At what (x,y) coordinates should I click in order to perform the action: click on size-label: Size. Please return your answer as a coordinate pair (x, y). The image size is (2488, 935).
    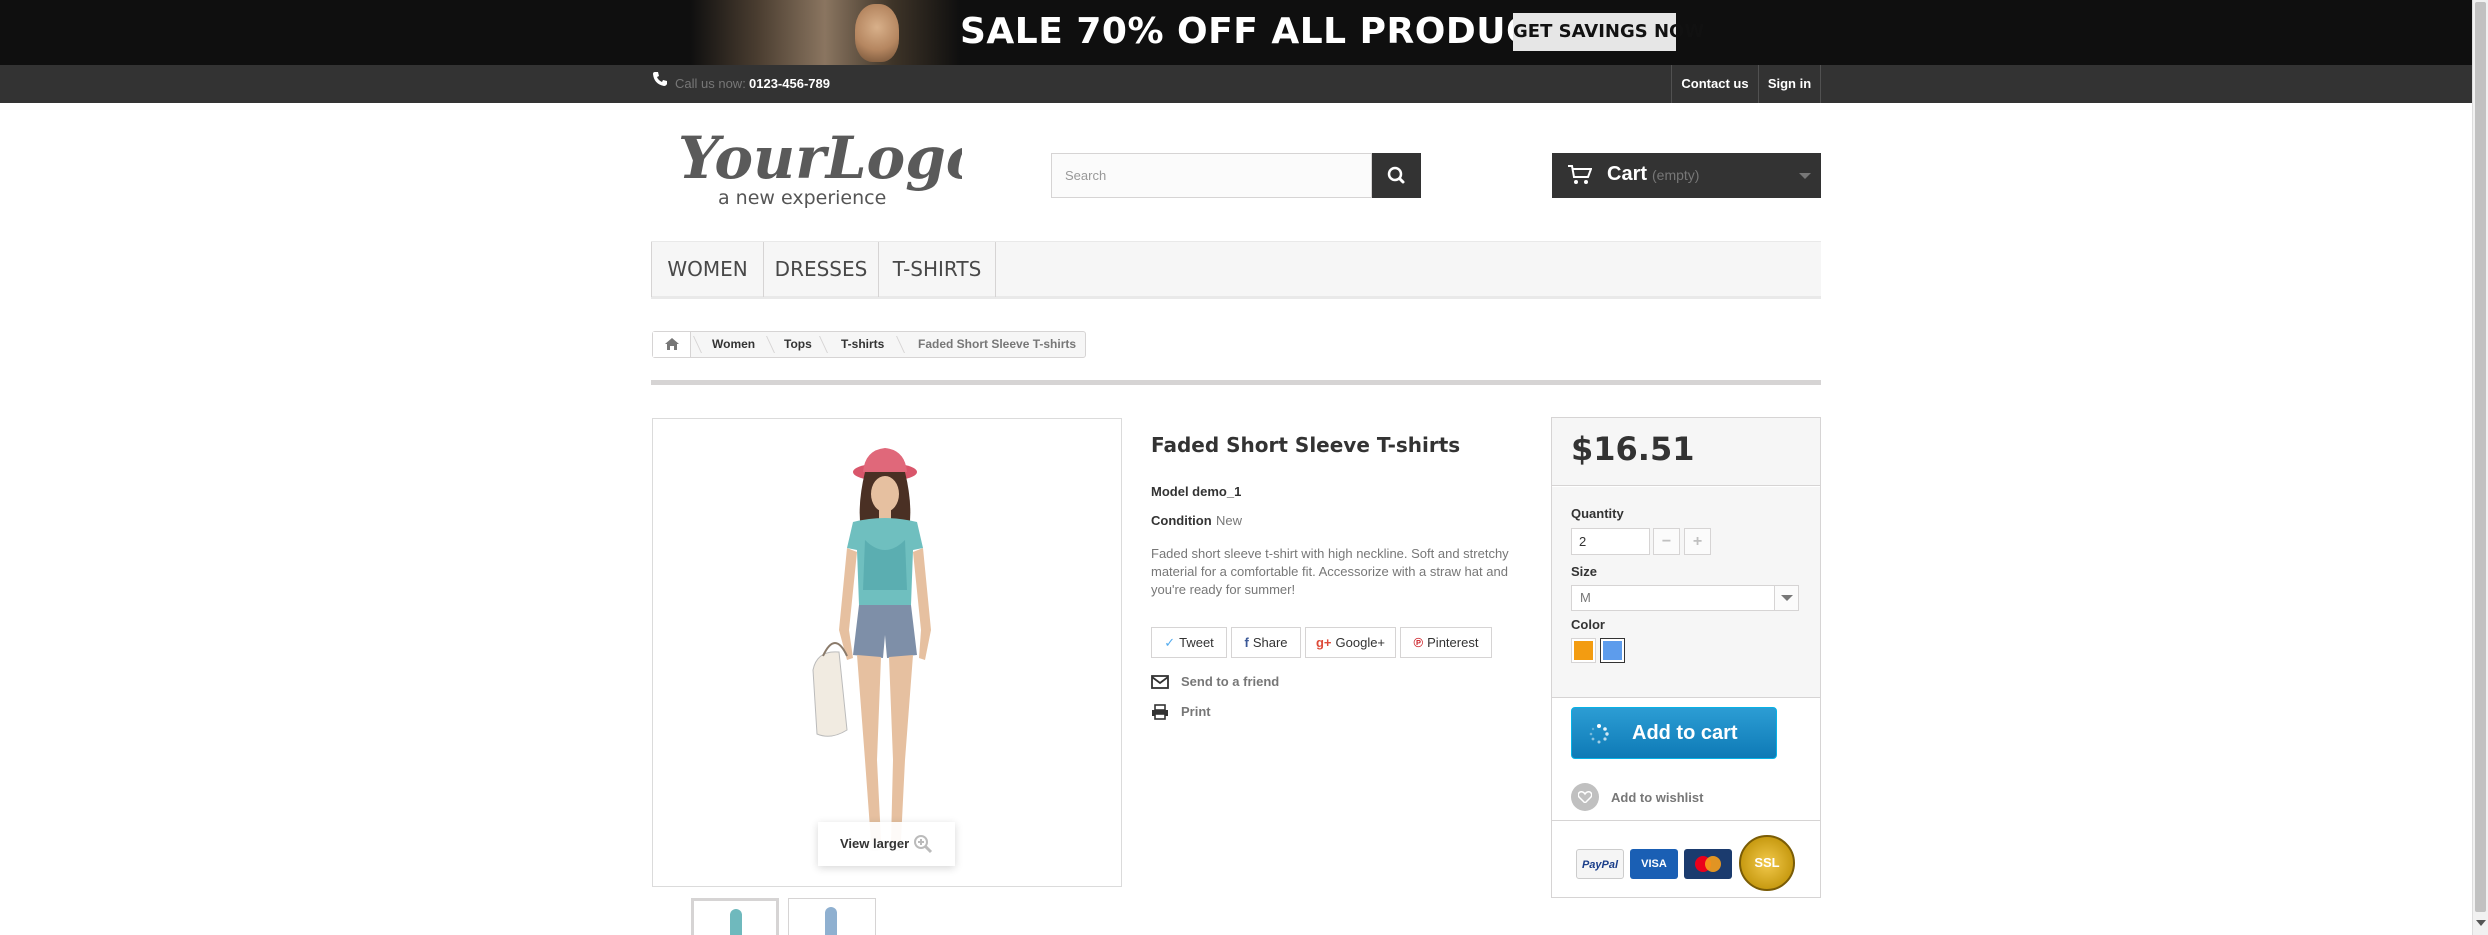
    Looking at the image, I should click on (1584, 571).